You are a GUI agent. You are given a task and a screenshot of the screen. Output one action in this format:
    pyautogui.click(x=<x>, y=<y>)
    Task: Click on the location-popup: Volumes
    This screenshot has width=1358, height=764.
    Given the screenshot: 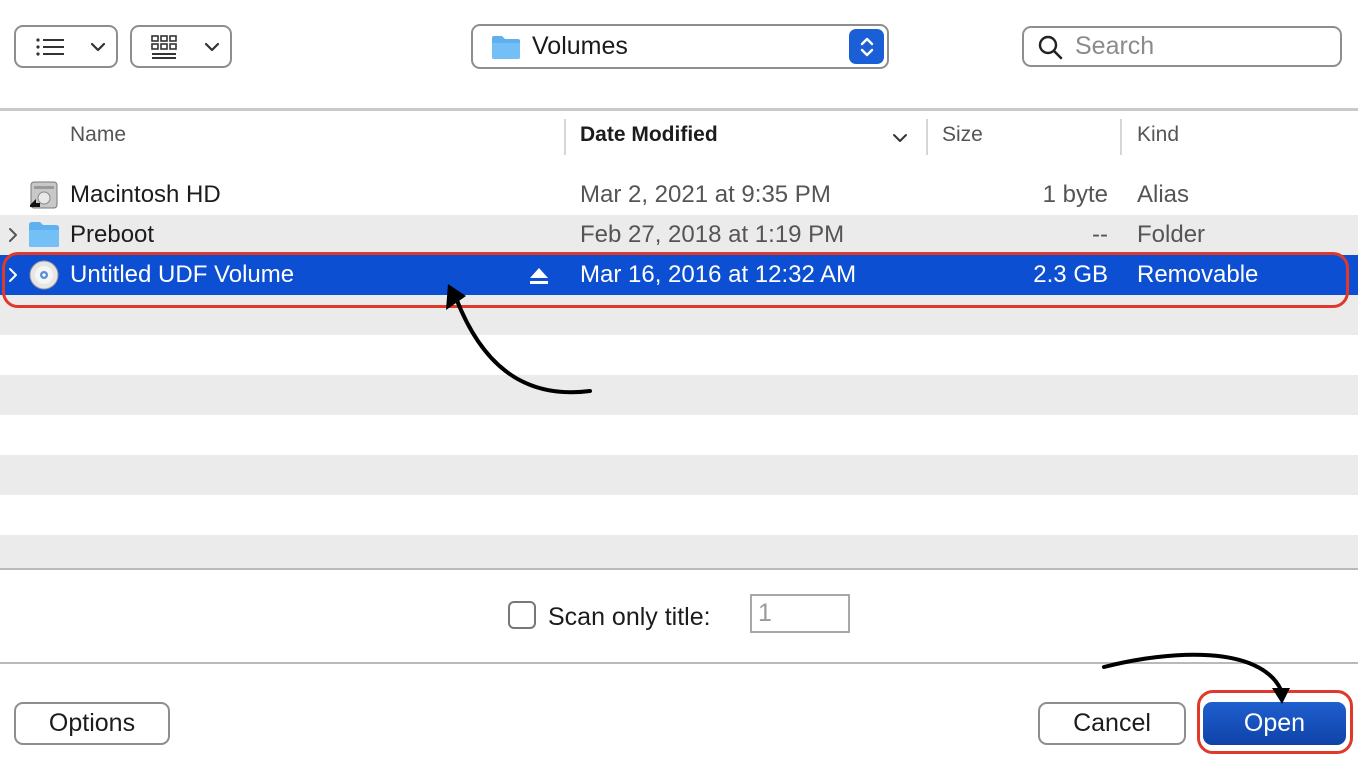 What is the action you would take?
    pyautogui.click(x=680, y=46)
    